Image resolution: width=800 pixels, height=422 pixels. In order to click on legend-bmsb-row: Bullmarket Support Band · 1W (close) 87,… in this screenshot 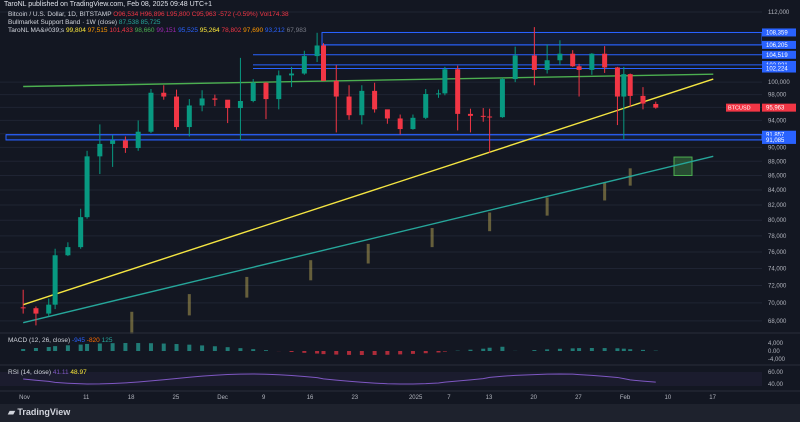, I will do `click(84, 23)`.